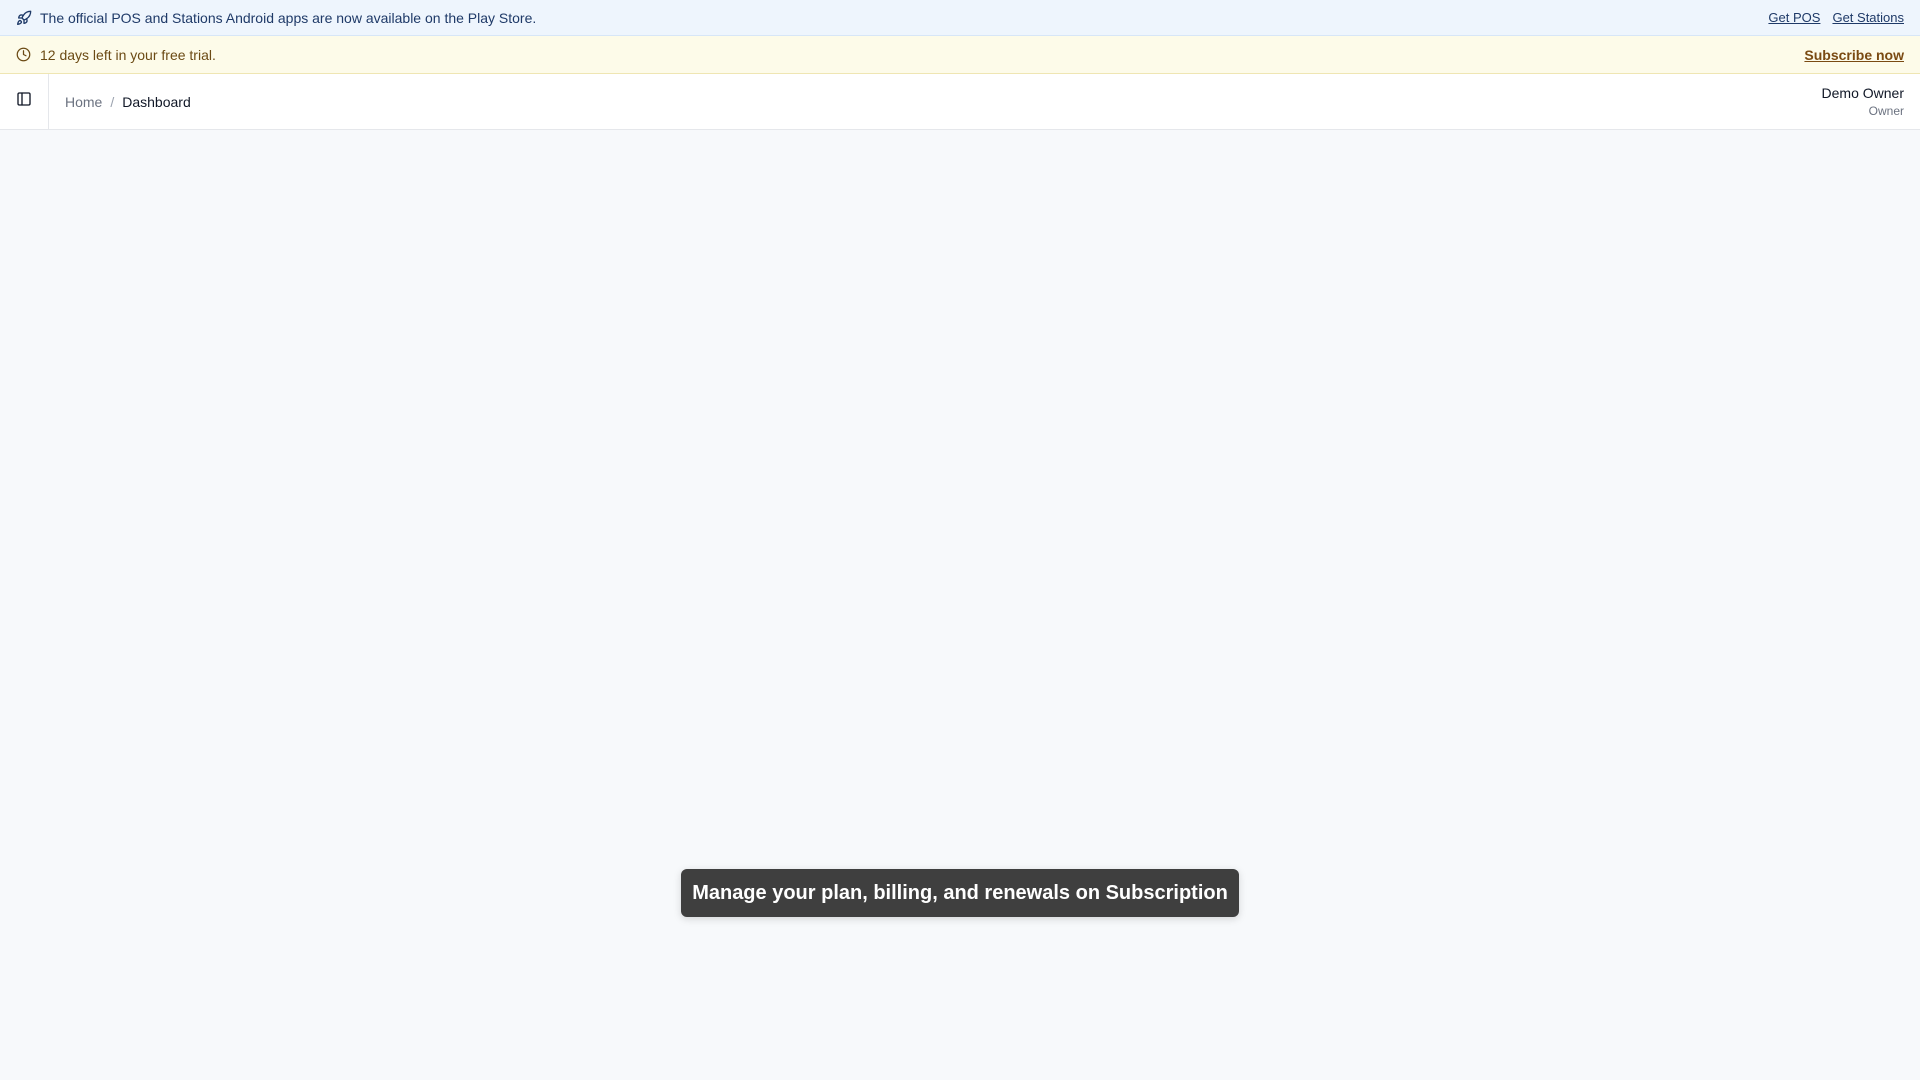 This screenshot has width=1920, height=1080. I want to click on subscribe-now-link: Subscribe now, so click(1854, 55).